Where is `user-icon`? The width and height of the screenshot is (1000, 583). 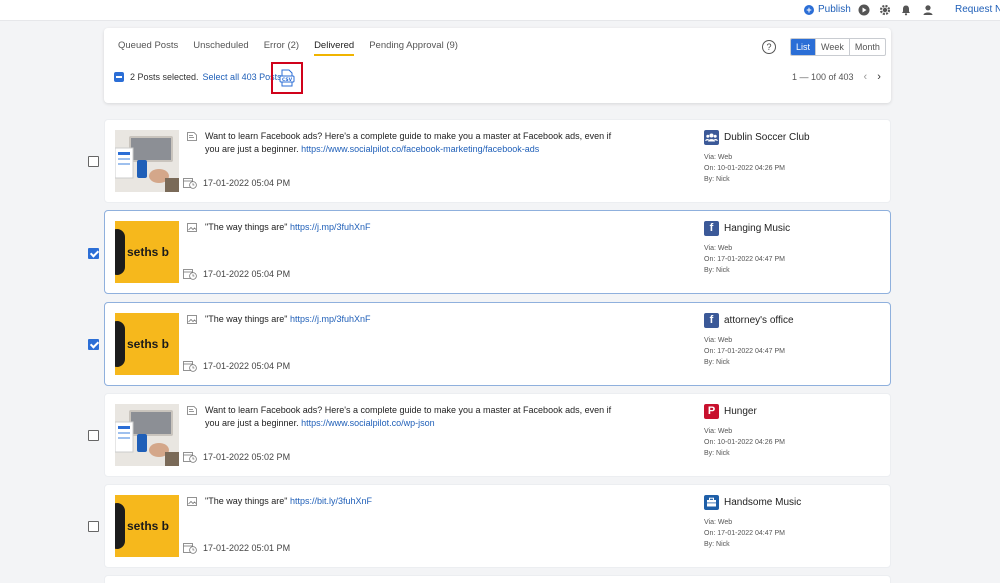 user-icon is located at coordinates (928, 10).